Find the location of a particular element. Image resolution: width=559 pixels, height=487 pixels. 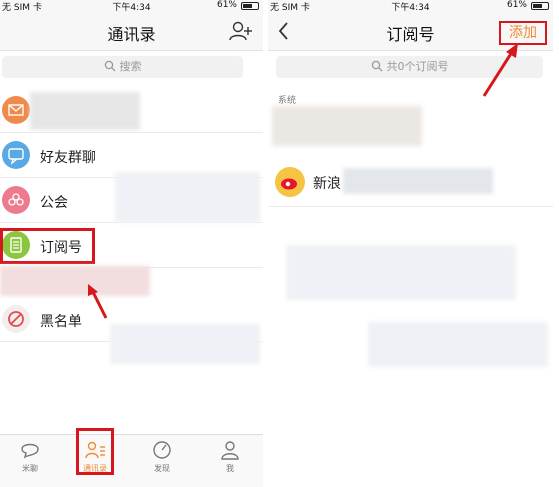

blacklist-icon is located at coordinates (16, 319).